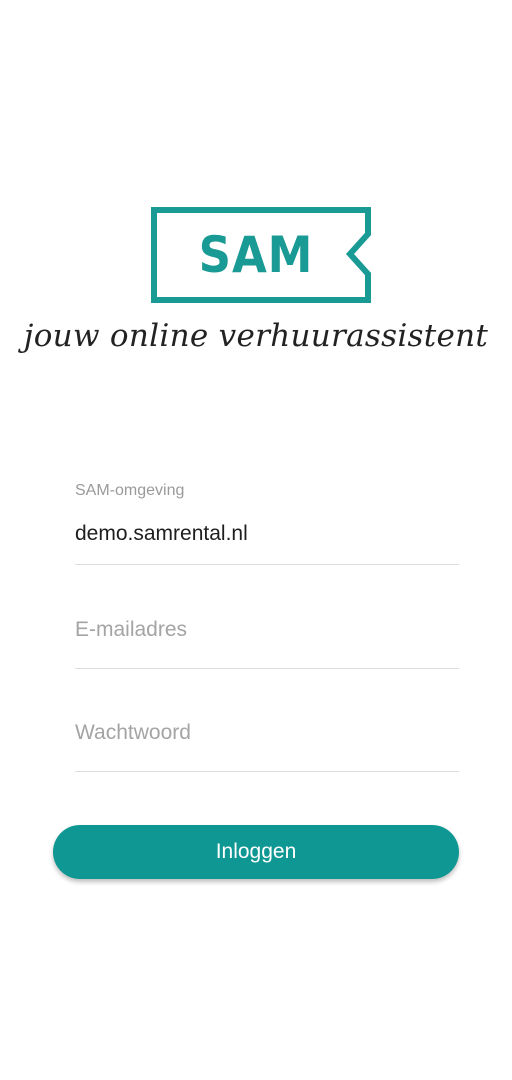 This screenshot has height=1080, width=512. I want to click on email-input, so click(267, 630).